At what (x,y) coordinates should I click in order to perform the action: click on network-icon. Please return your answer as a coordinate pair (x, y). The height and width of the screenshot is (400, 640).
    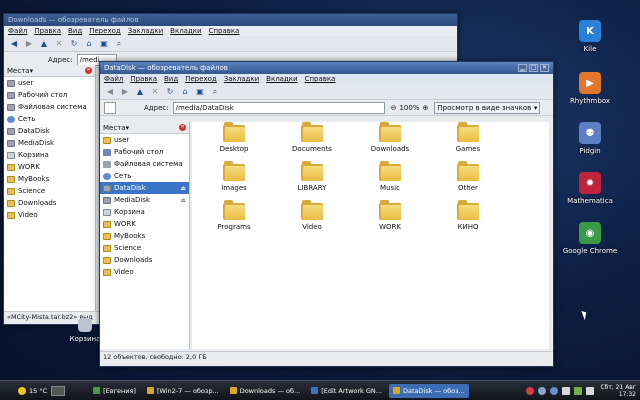
    Looking at the image, I should click on (530, 390).